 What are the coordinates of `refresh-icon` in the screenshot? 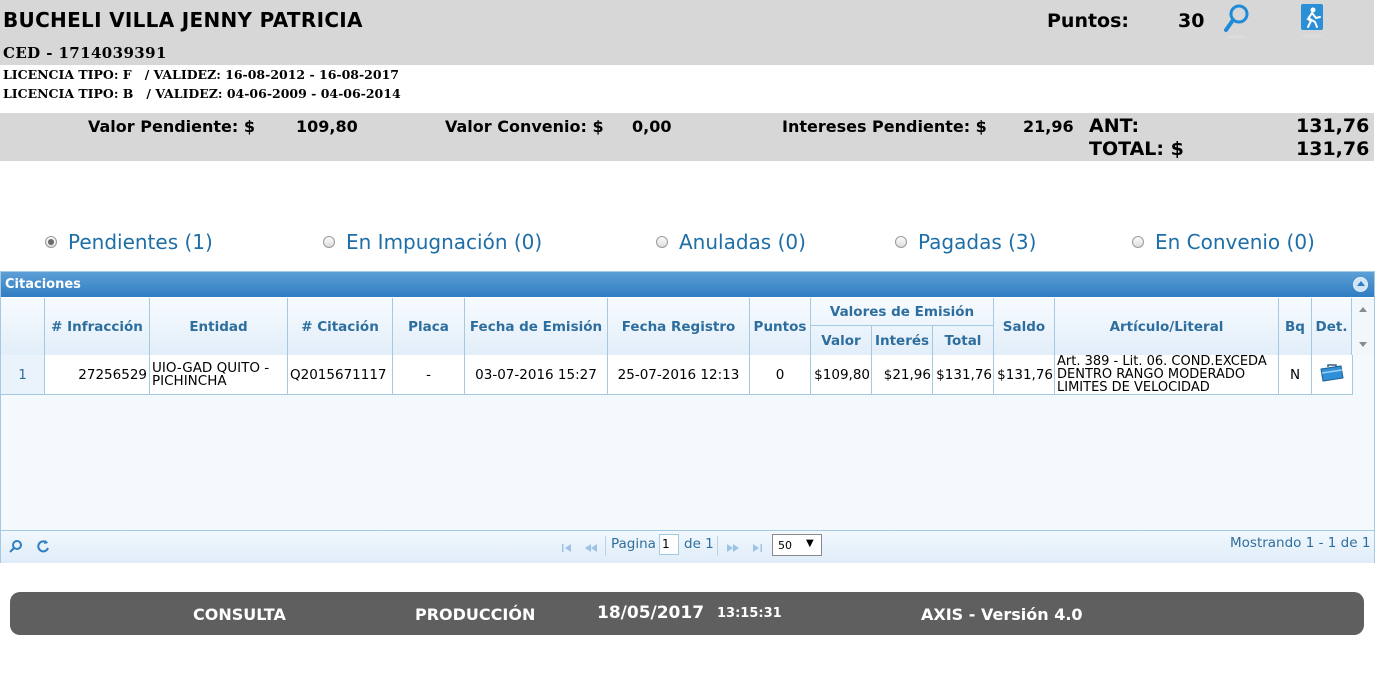 It's located at (43, 548).